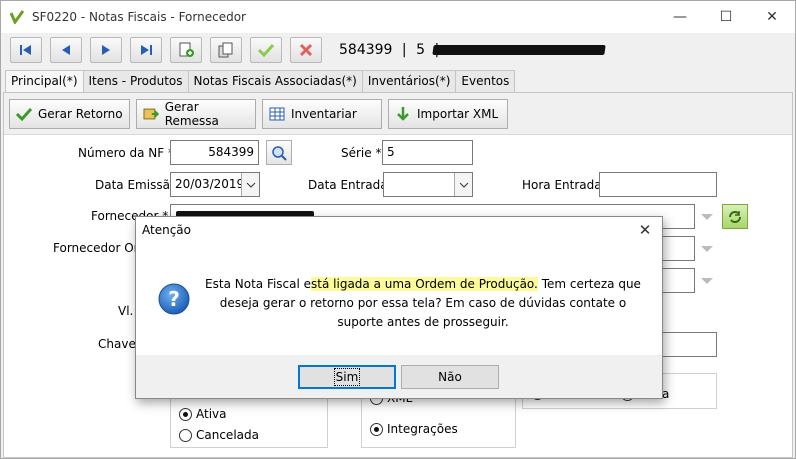  What do you see at coordinates (17, 17) in the screenshot?
I see `app-logo-icon` at bounding box center [17, 17].